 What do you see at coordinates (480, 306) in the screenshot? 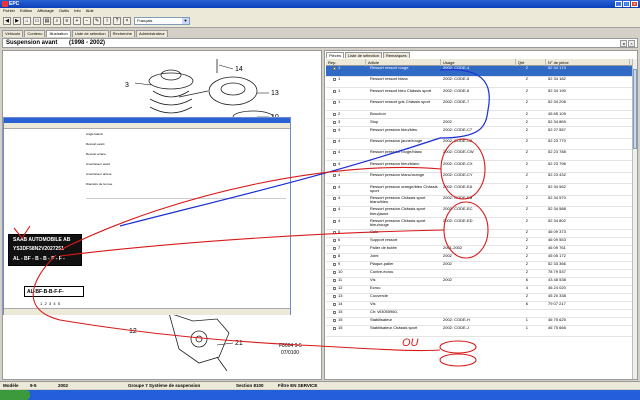
I see `table-row: 14 Vis 6 79 07 217` at bounding box center [480, 306].